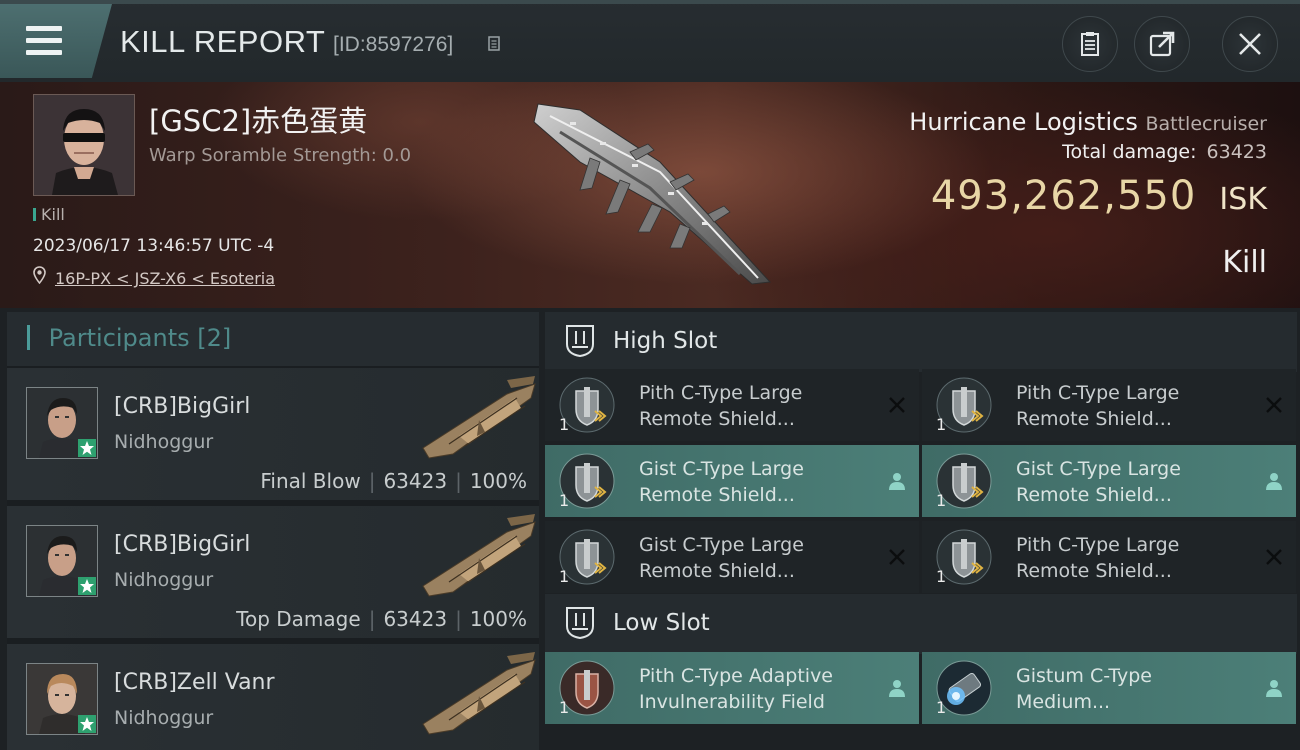 The height and width of the screenshot is (750, 1300). What do you see at coordinates (1206, 124) in the screenshot?
I see `victim-ship-class: Battlecruiser` at bounding box center [1206, 124].